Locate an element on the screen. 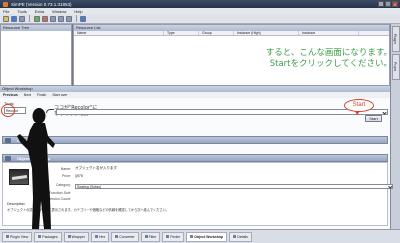 The image size is (400, 243). maximize-button: □ is located at coordinates (388, 4).